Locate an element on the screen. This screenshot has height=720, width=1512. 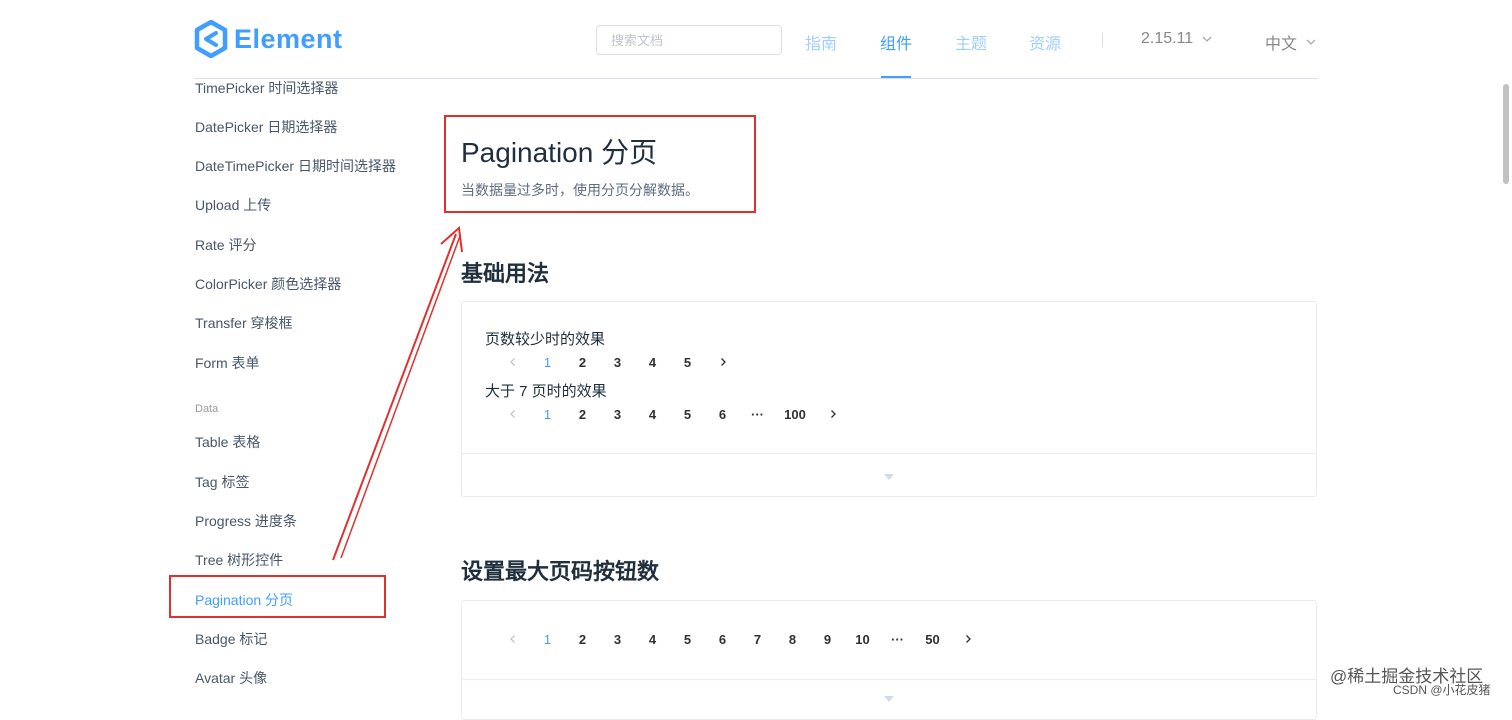
scrollbar-thumb is located at coordinates (1506, 134).